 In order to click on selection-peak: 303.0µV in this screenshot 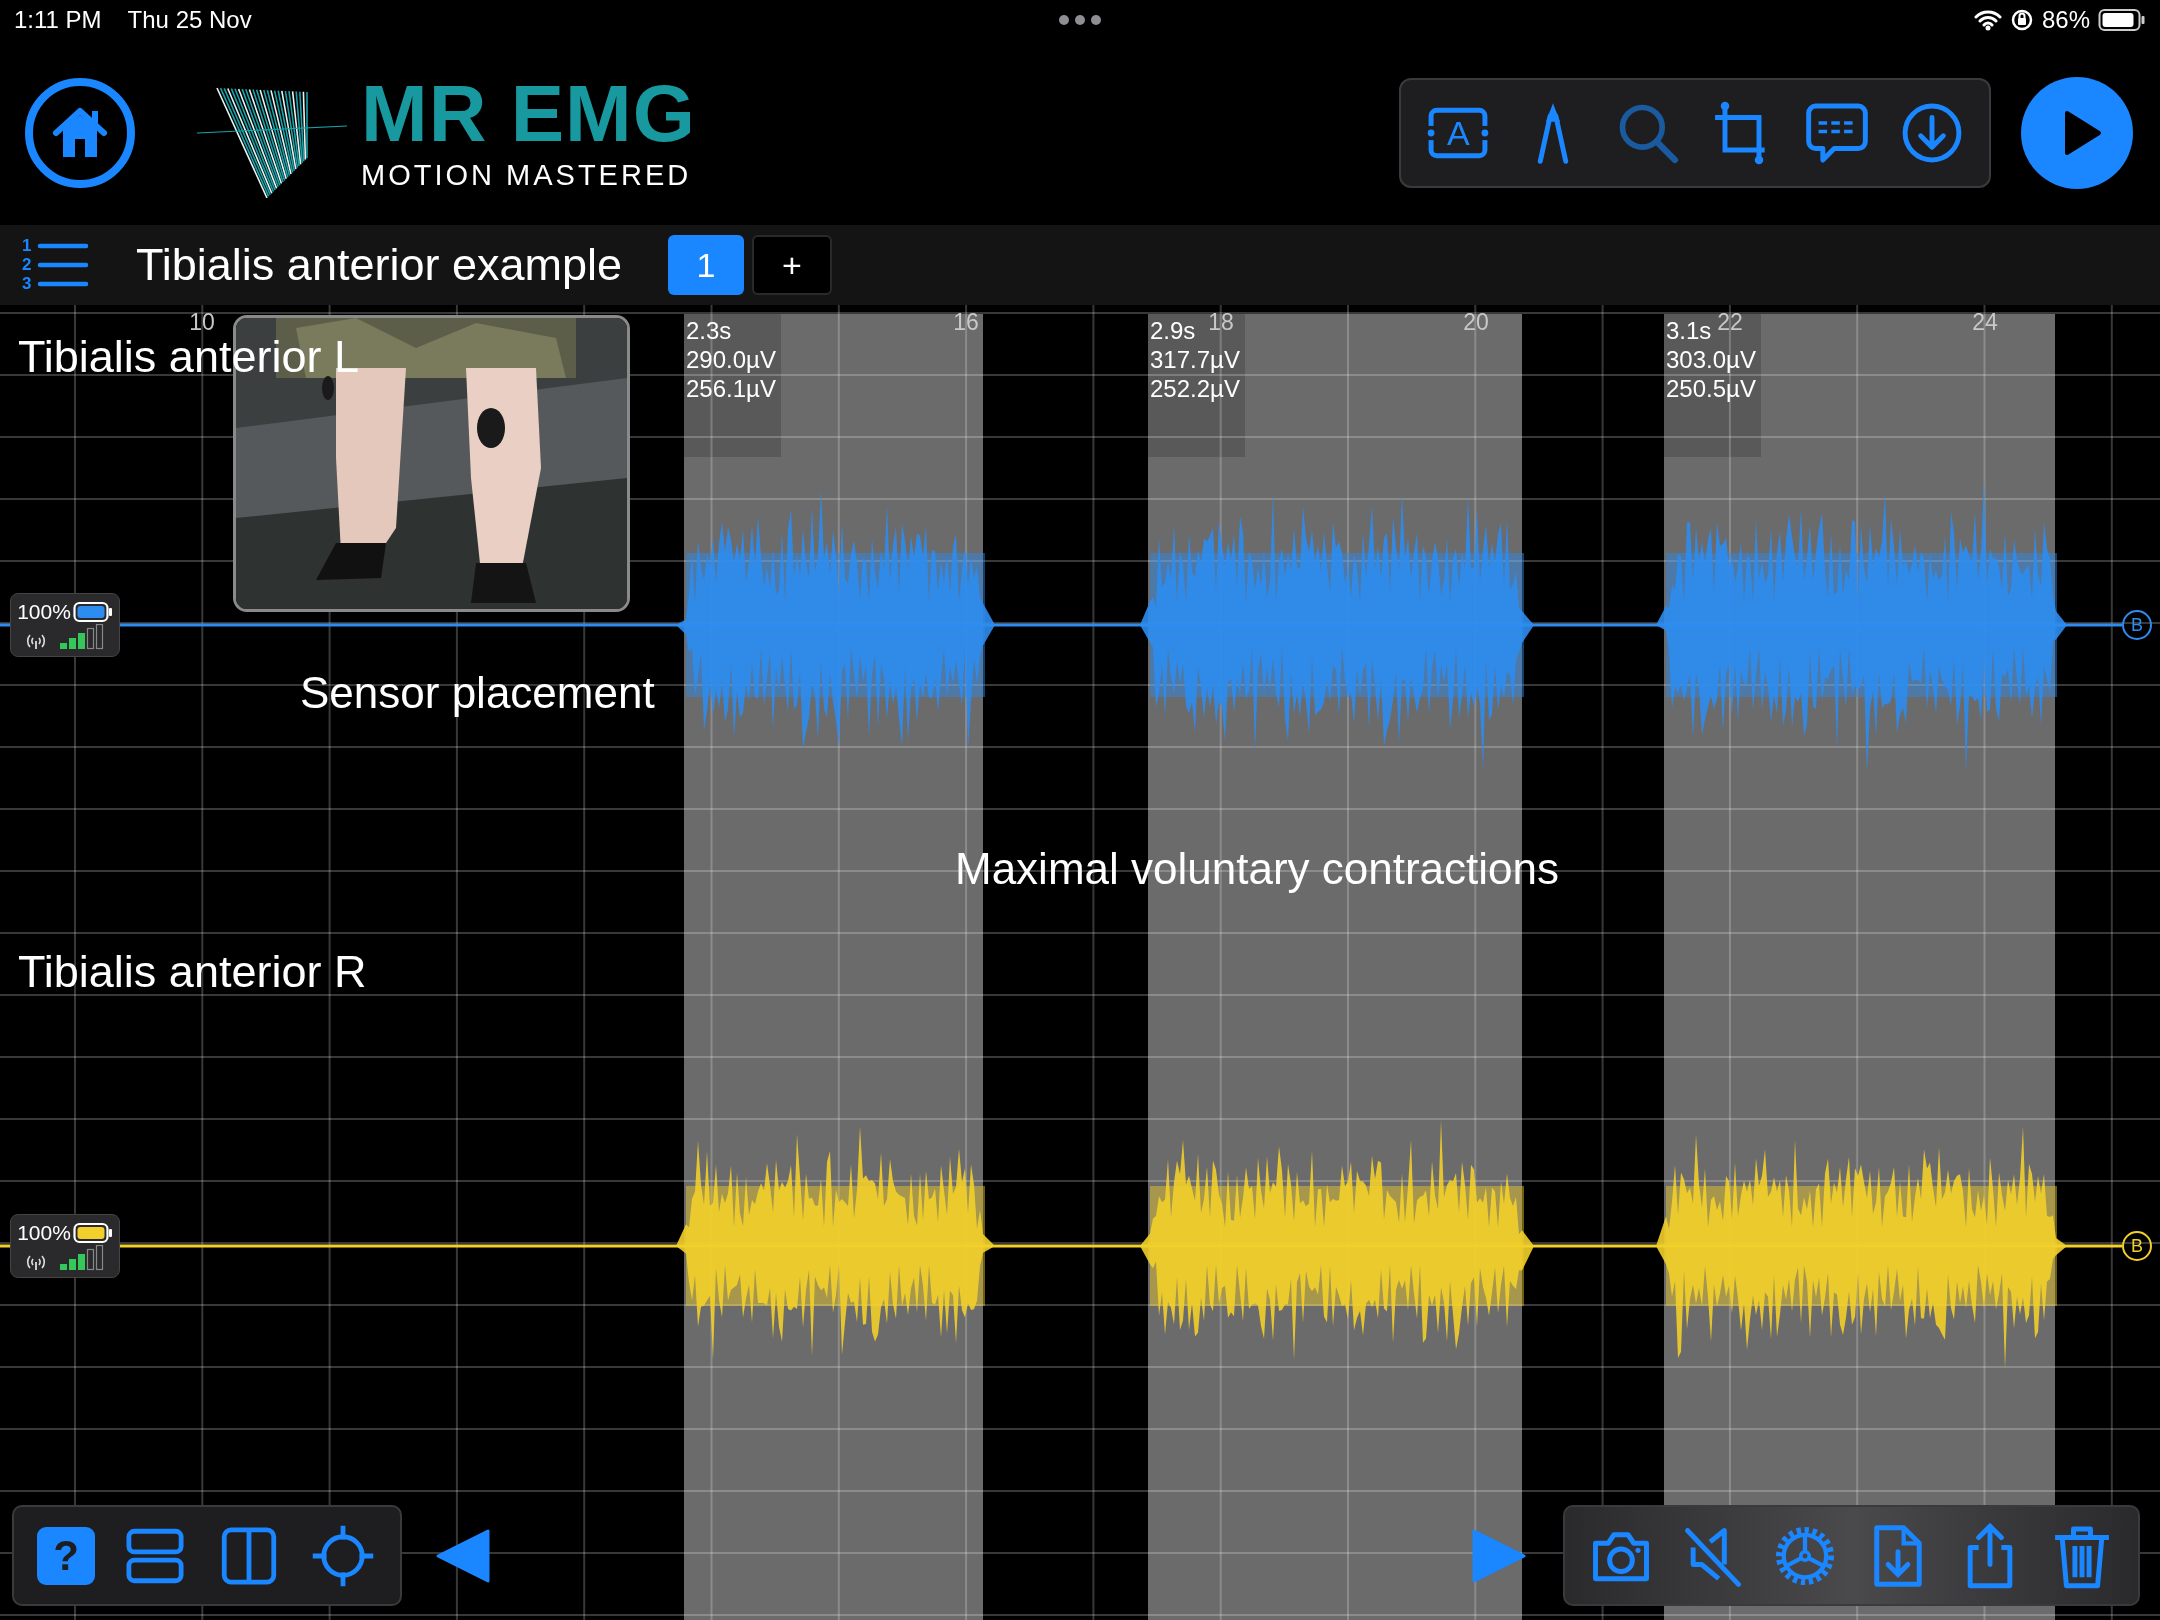, I will do `click(1711, 359)`.